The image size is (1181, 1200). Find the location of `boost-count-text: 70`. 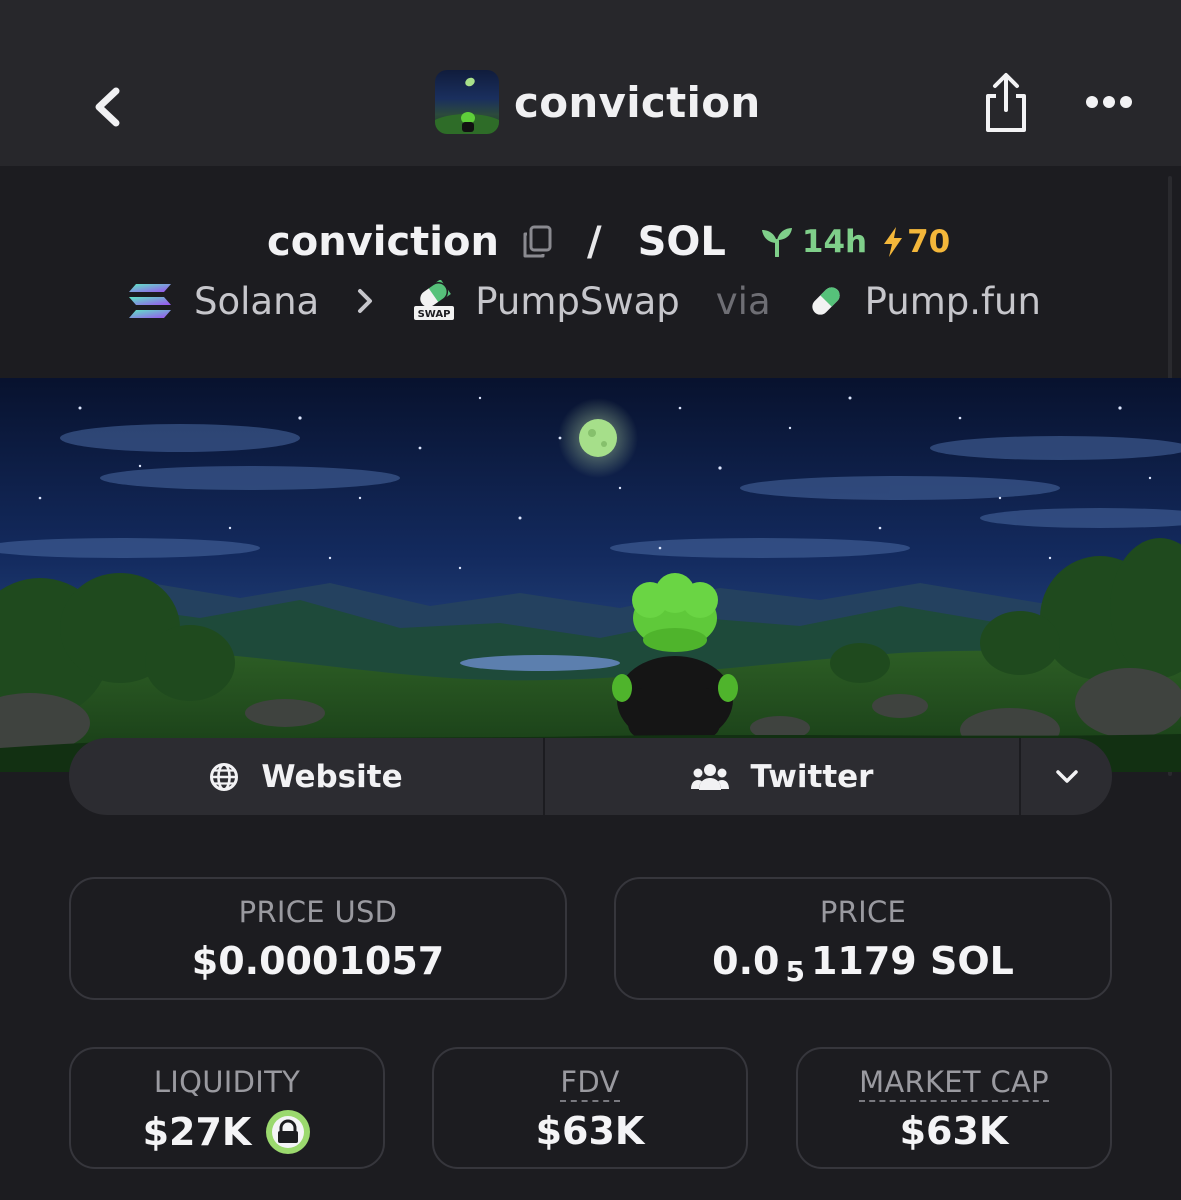

boost-count-text: 70 is located at coordinates (929, 242).